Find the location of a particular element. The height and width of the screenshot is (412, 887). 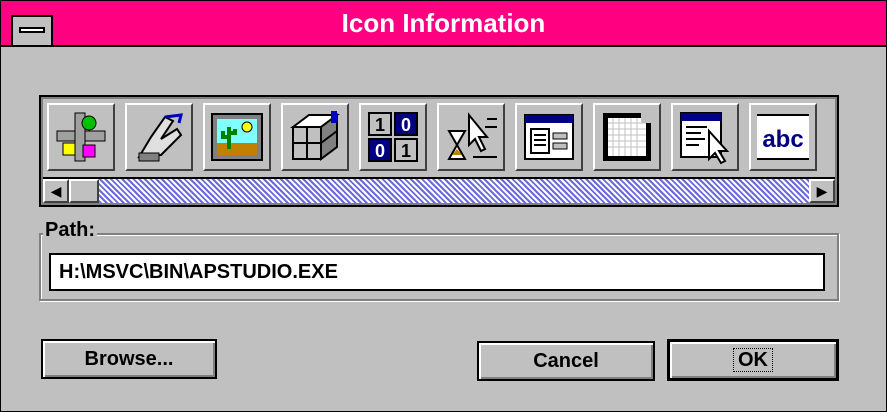

text-abc-icon: abc is located at coordinates (783, 137).